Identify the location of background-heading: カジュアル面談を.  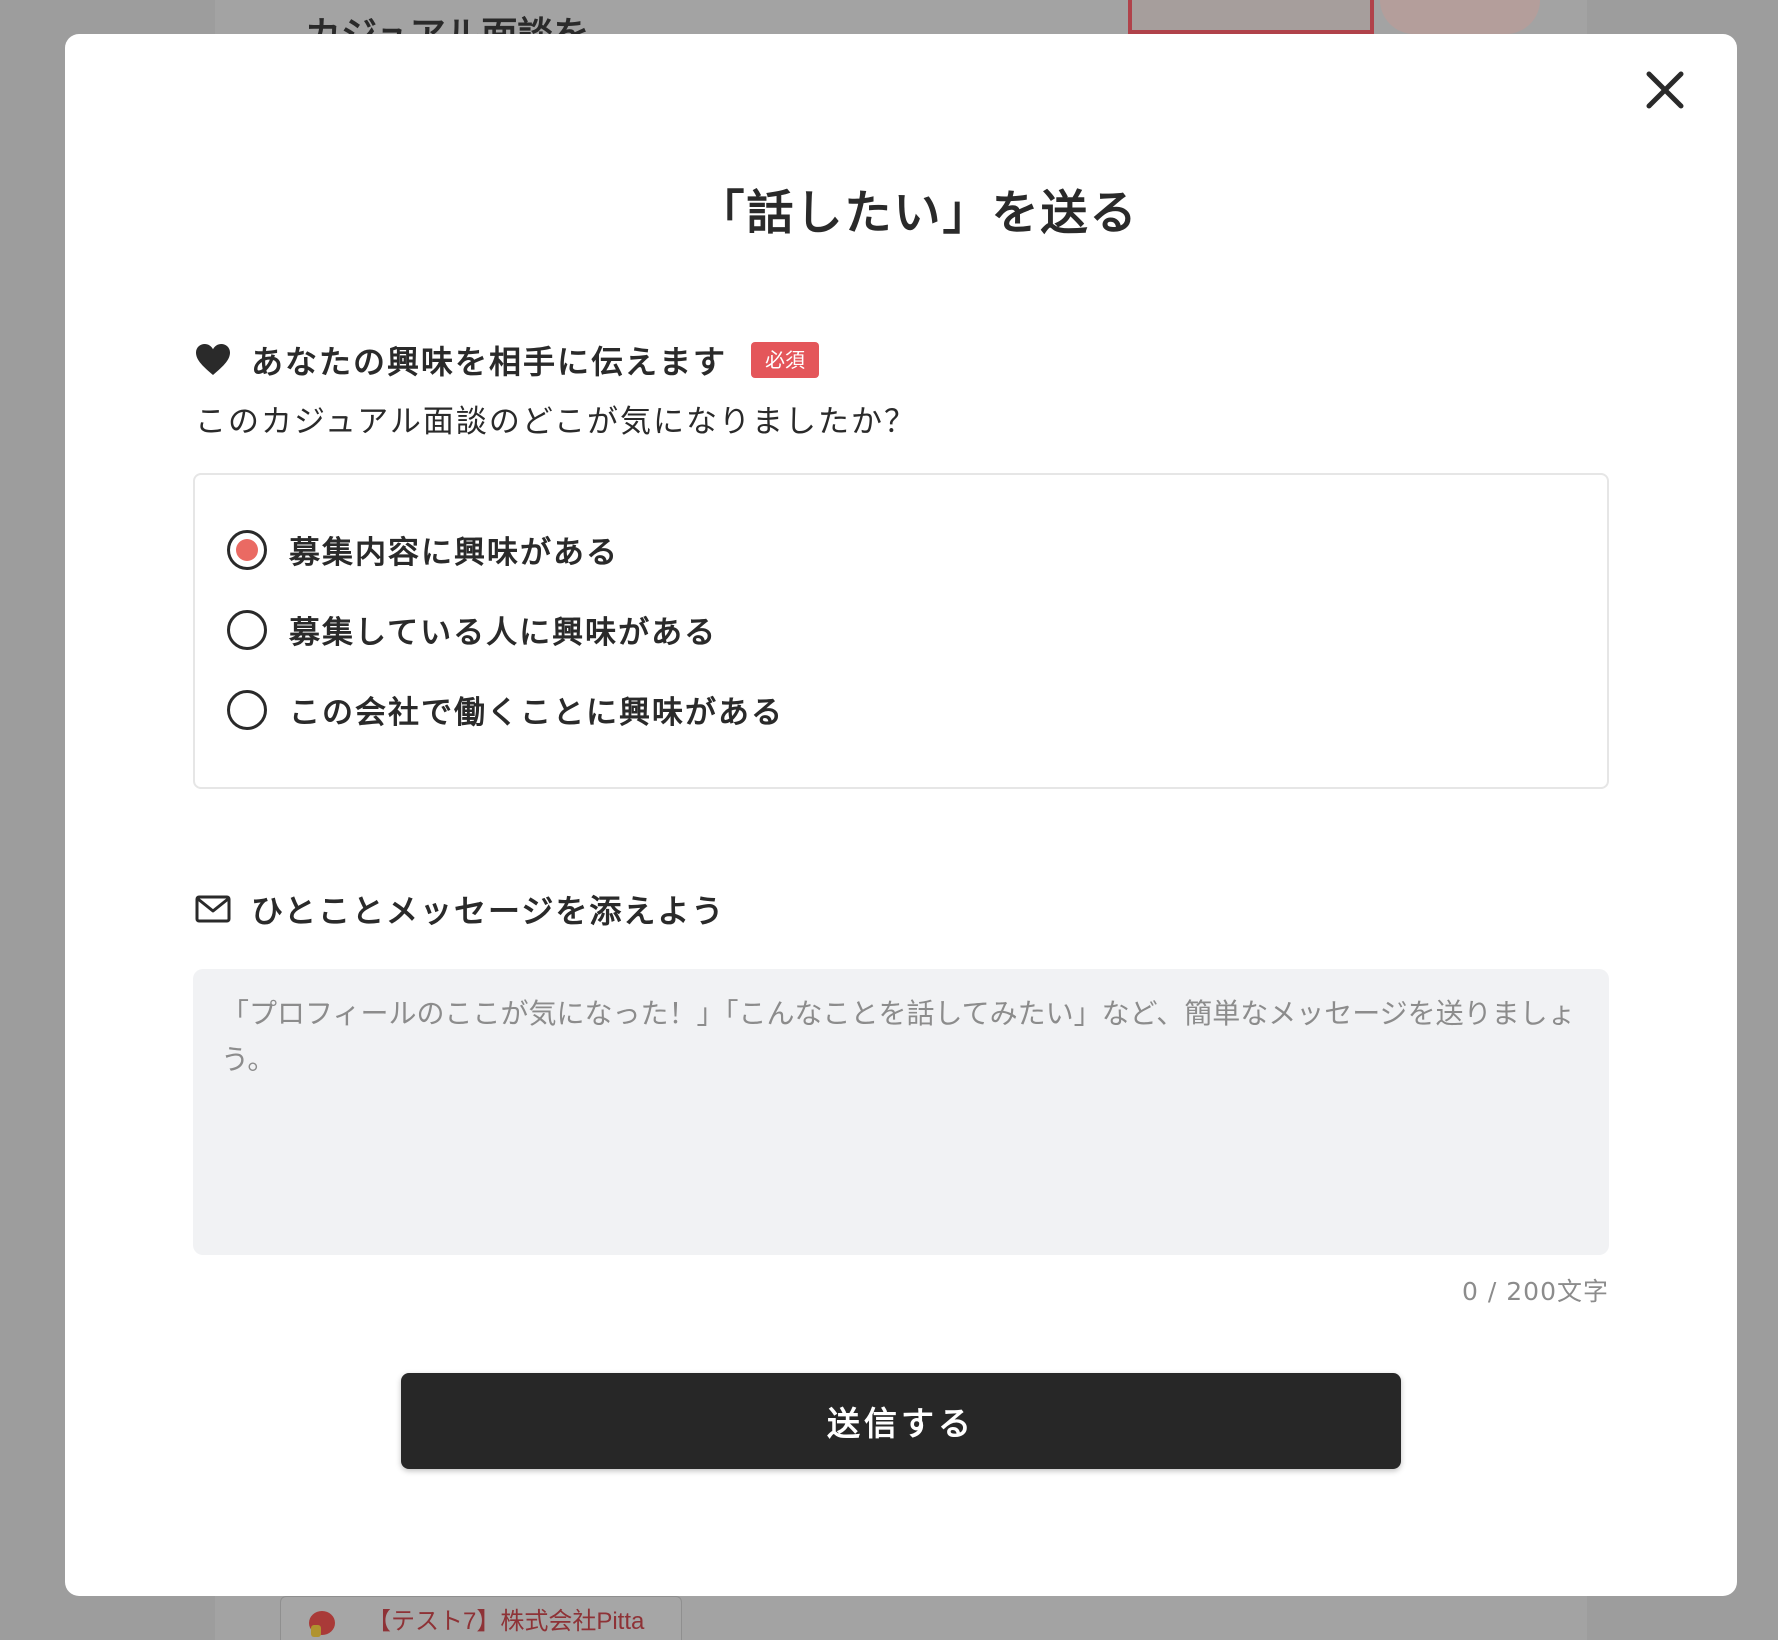
(447, 25).